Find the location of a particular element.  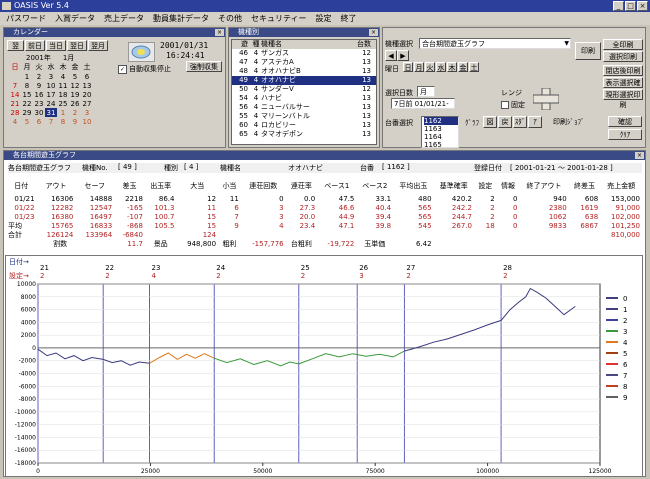

column-header: 連荘率 is located at coordinates (302, 186).